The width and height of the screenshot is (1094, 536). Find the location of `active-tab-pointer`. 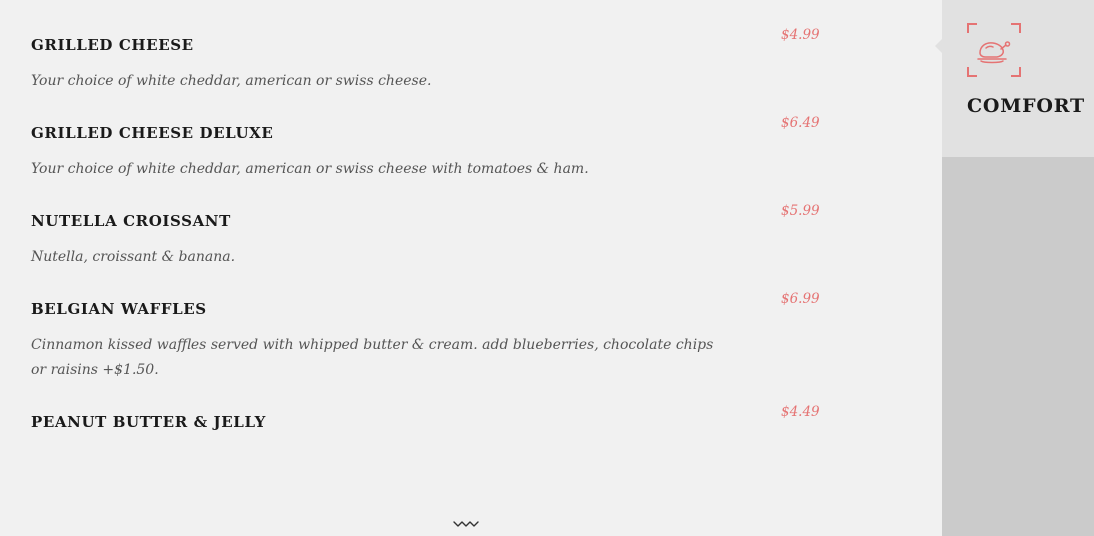

active-tab-pointer is located at coordinates (938, 46).